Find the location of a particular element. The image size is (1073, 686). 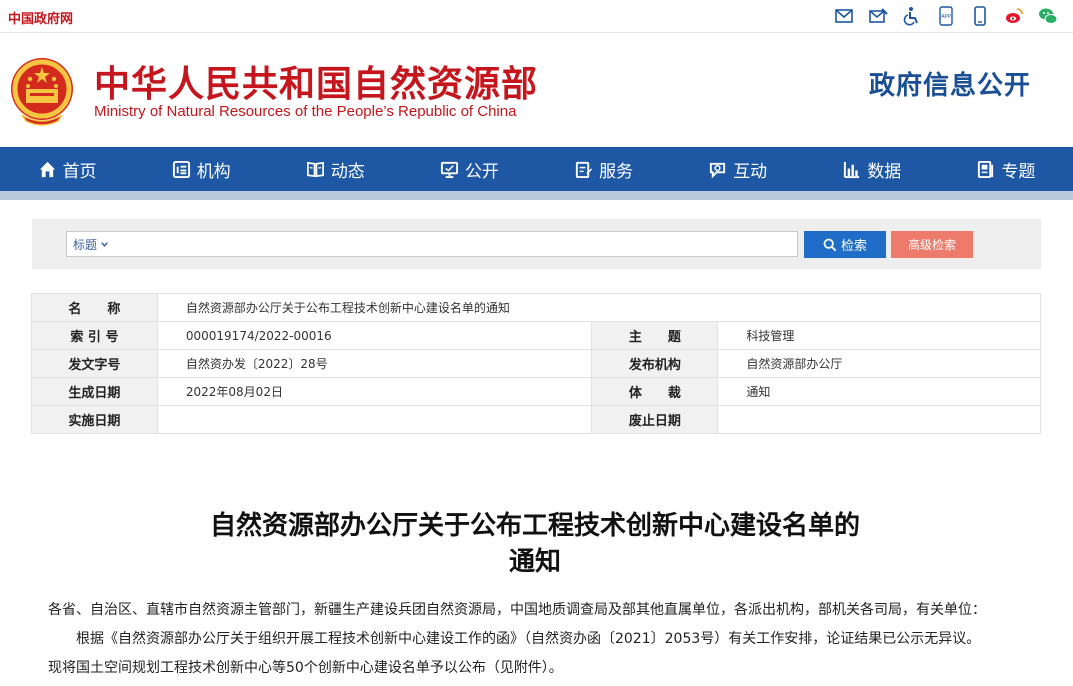

nav-item-label: 首页 is located at coordinates (79, 171).